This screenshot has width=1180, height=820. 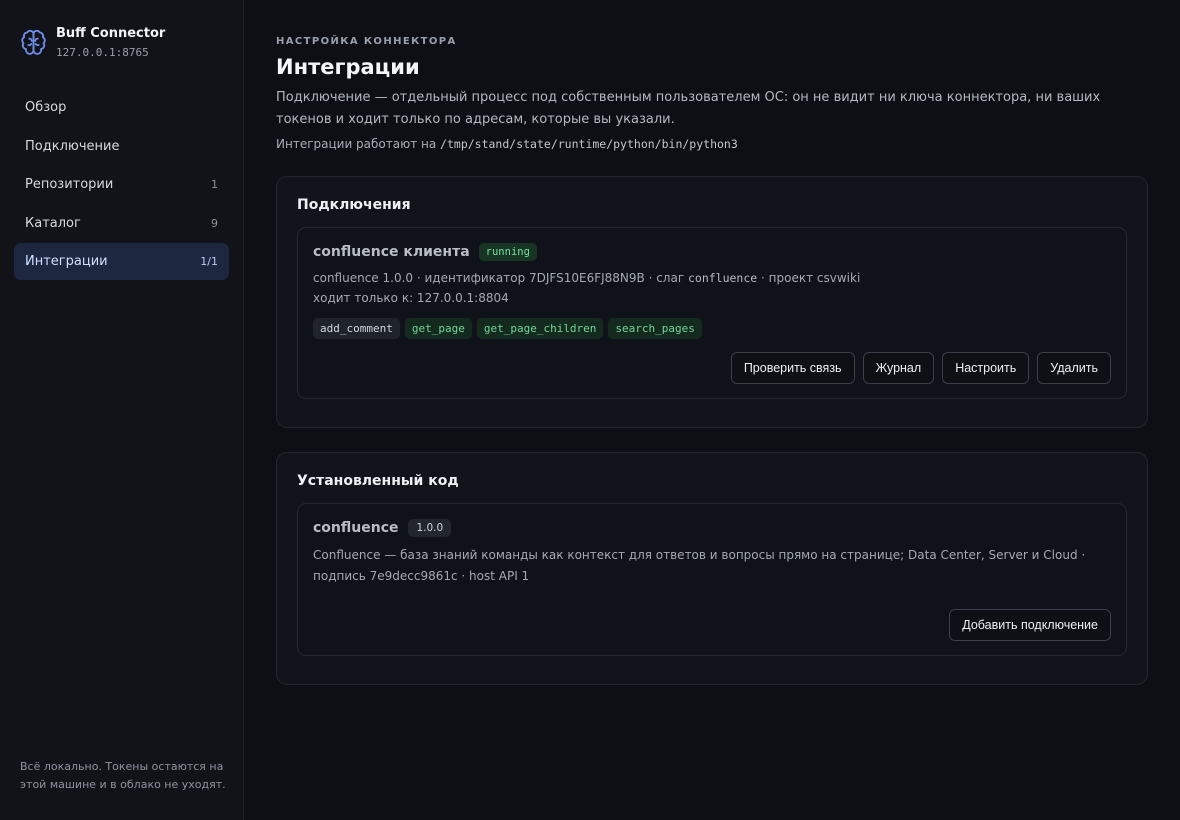 What do you see at coordinates (430, 528) in the screenshot?
I see `version-badge: 1.0.0` at bounding box center [430, 528].